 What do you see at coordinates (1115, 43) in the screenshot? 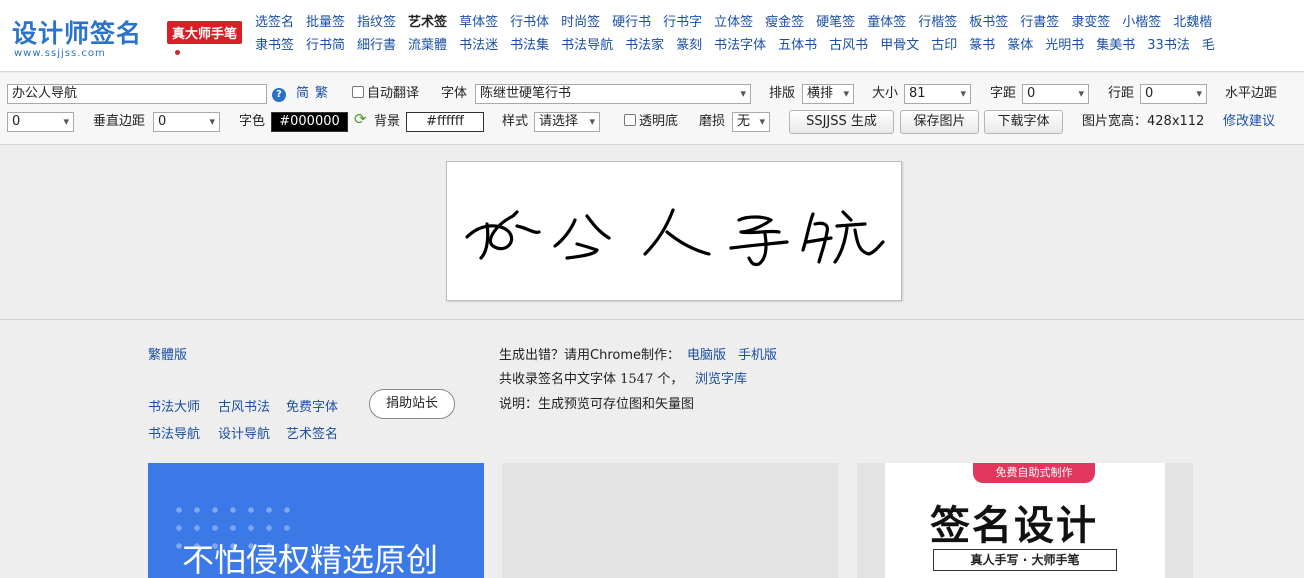
I see `nav-item-row2-17: 集美书` at bounding box center [1115, 43].